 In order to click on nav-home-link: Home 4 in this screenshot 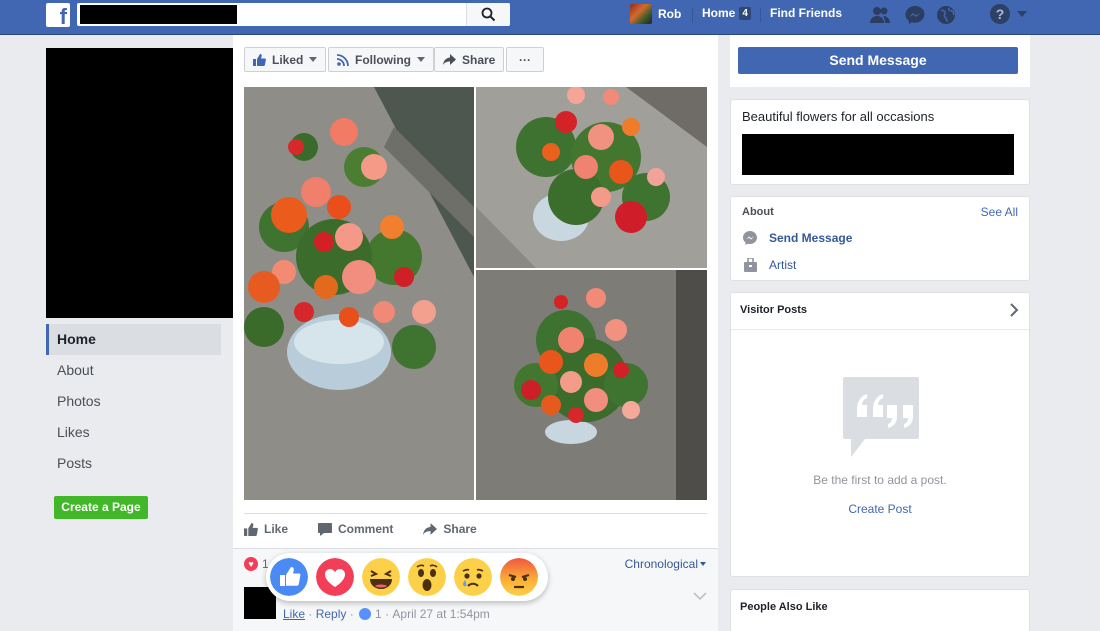, I will do `click(726, 13)`.